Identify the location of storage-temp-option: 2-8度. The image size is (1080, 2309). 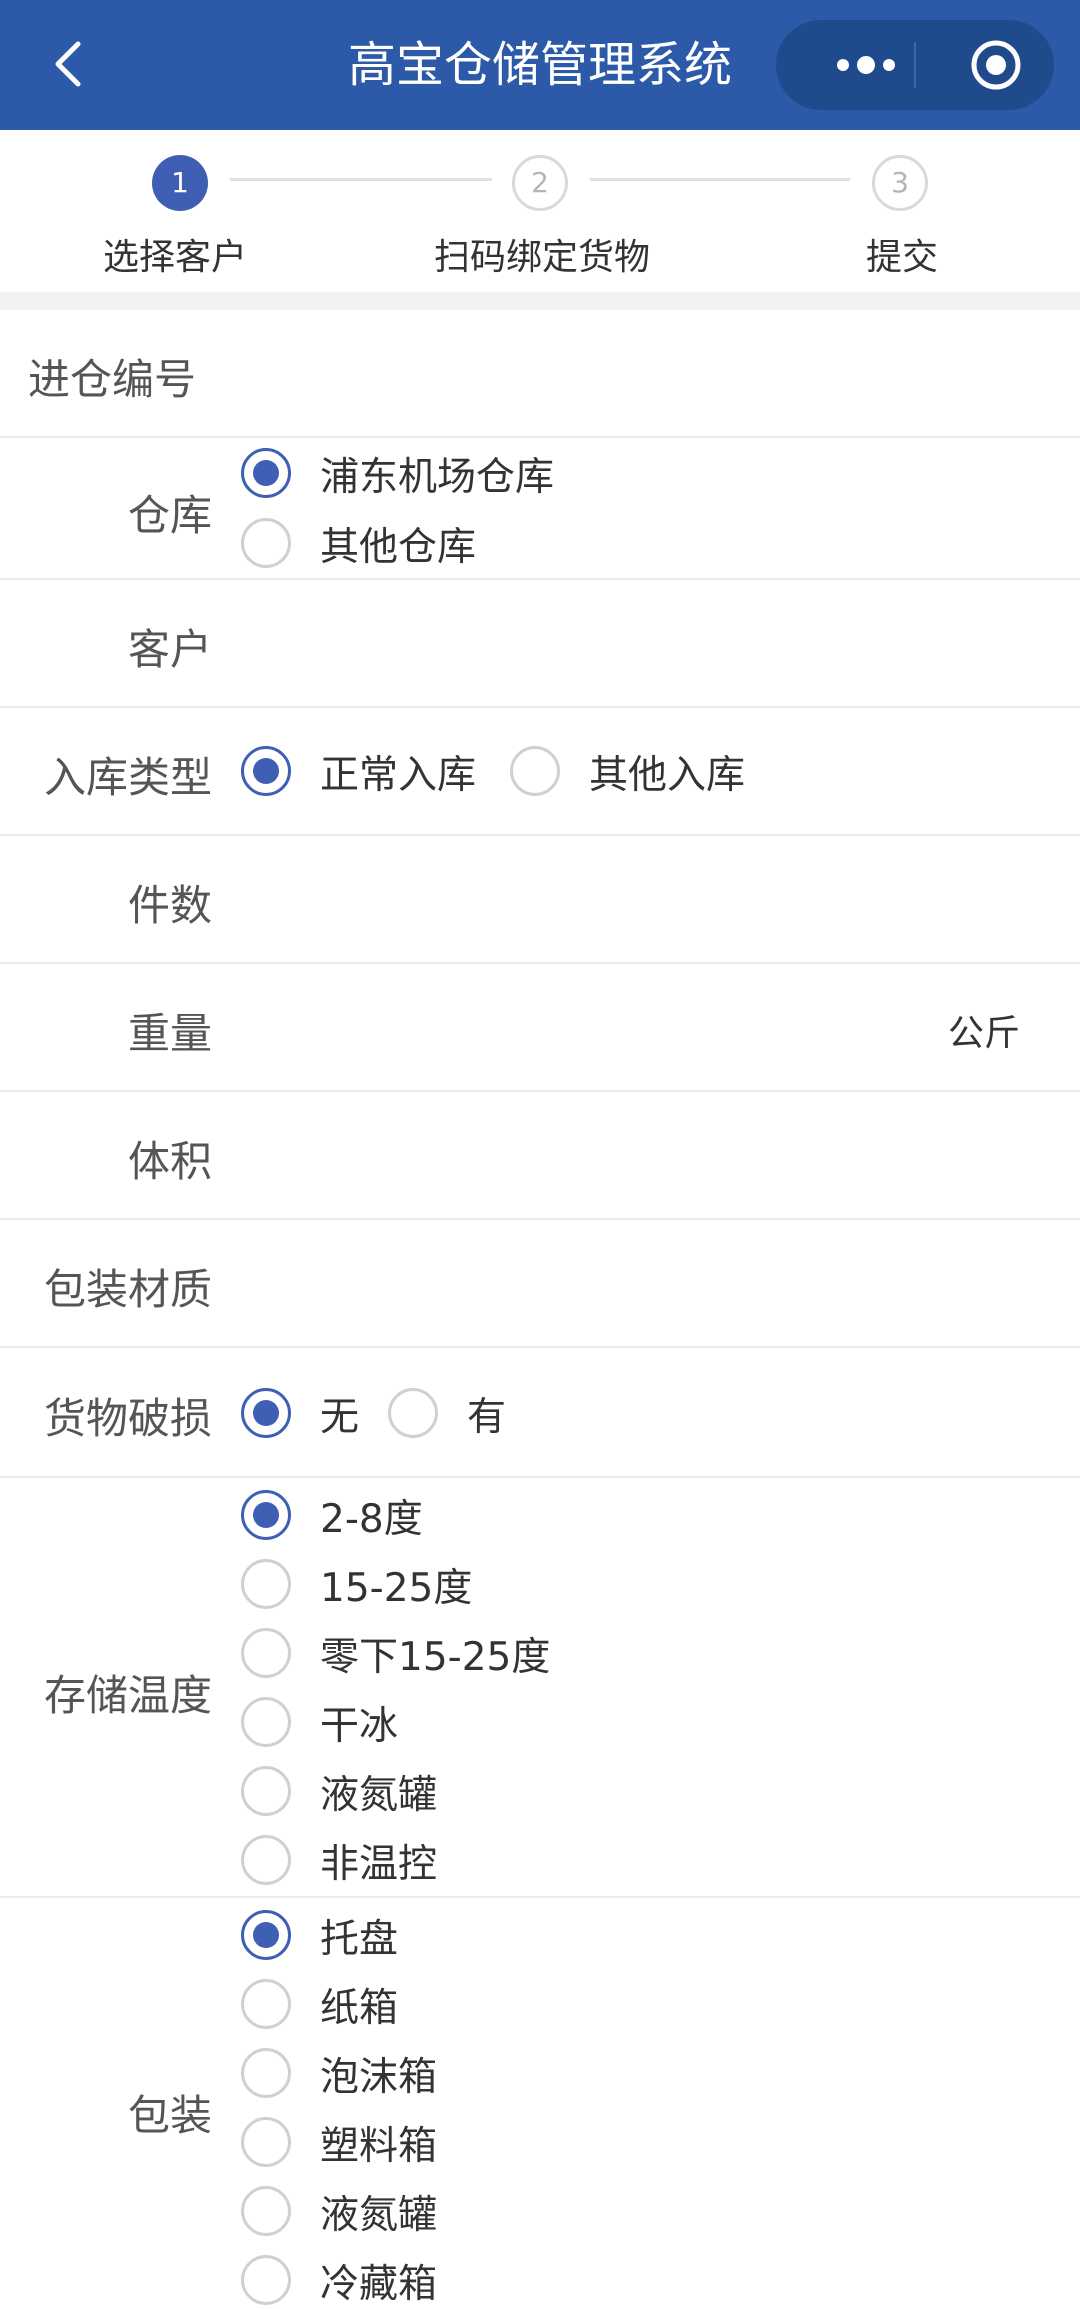
(371, 1516).